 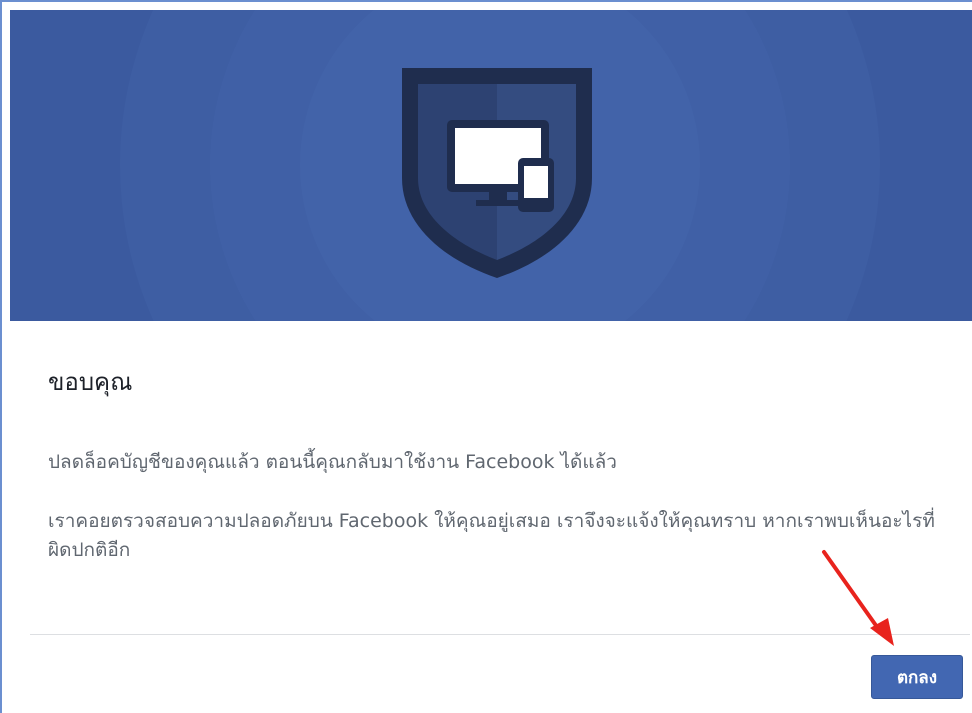 What do you see at coordinates (90, 382) in the screenshot?
I see `dialog-title: ขอบคุณ` at bounding box center [90, 382].